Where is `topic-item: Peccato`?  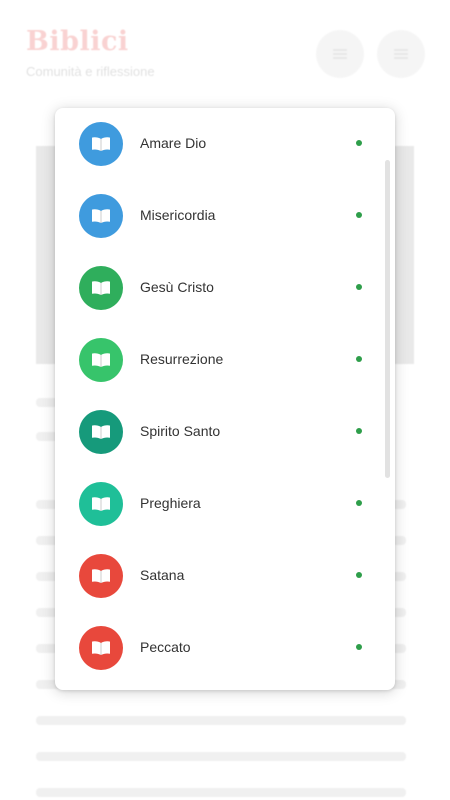
topic-item: Peccato is located at coordinates (225, 648).